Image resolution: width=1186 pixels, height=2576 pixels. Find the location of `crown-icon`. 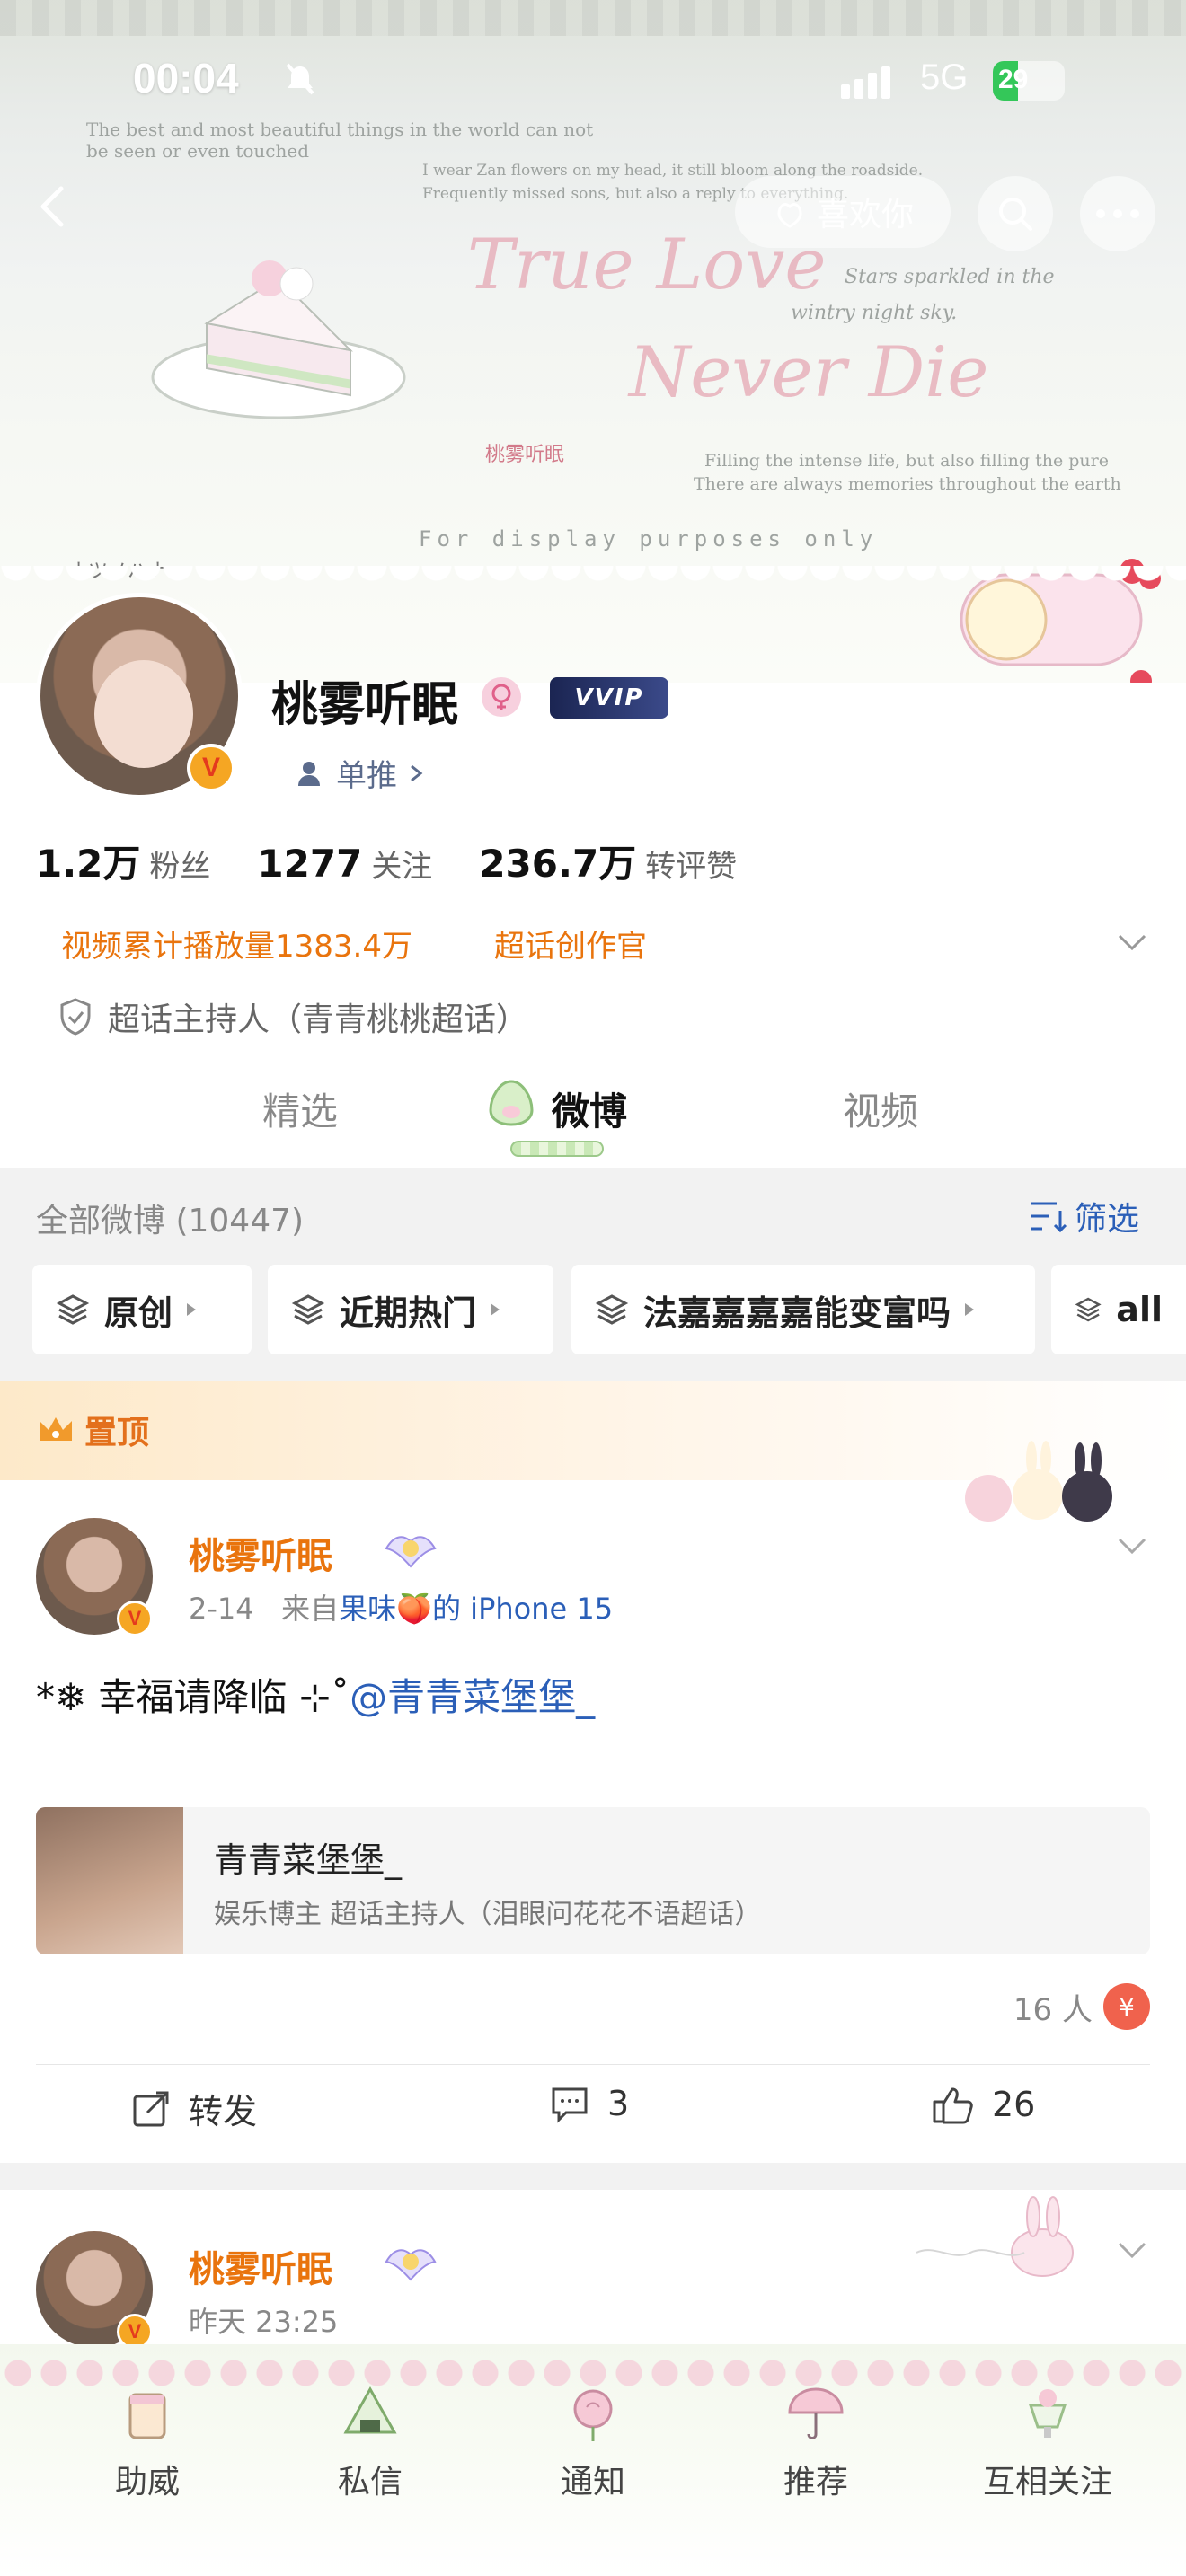

crown-icon is located at coordinates (56, 1429).